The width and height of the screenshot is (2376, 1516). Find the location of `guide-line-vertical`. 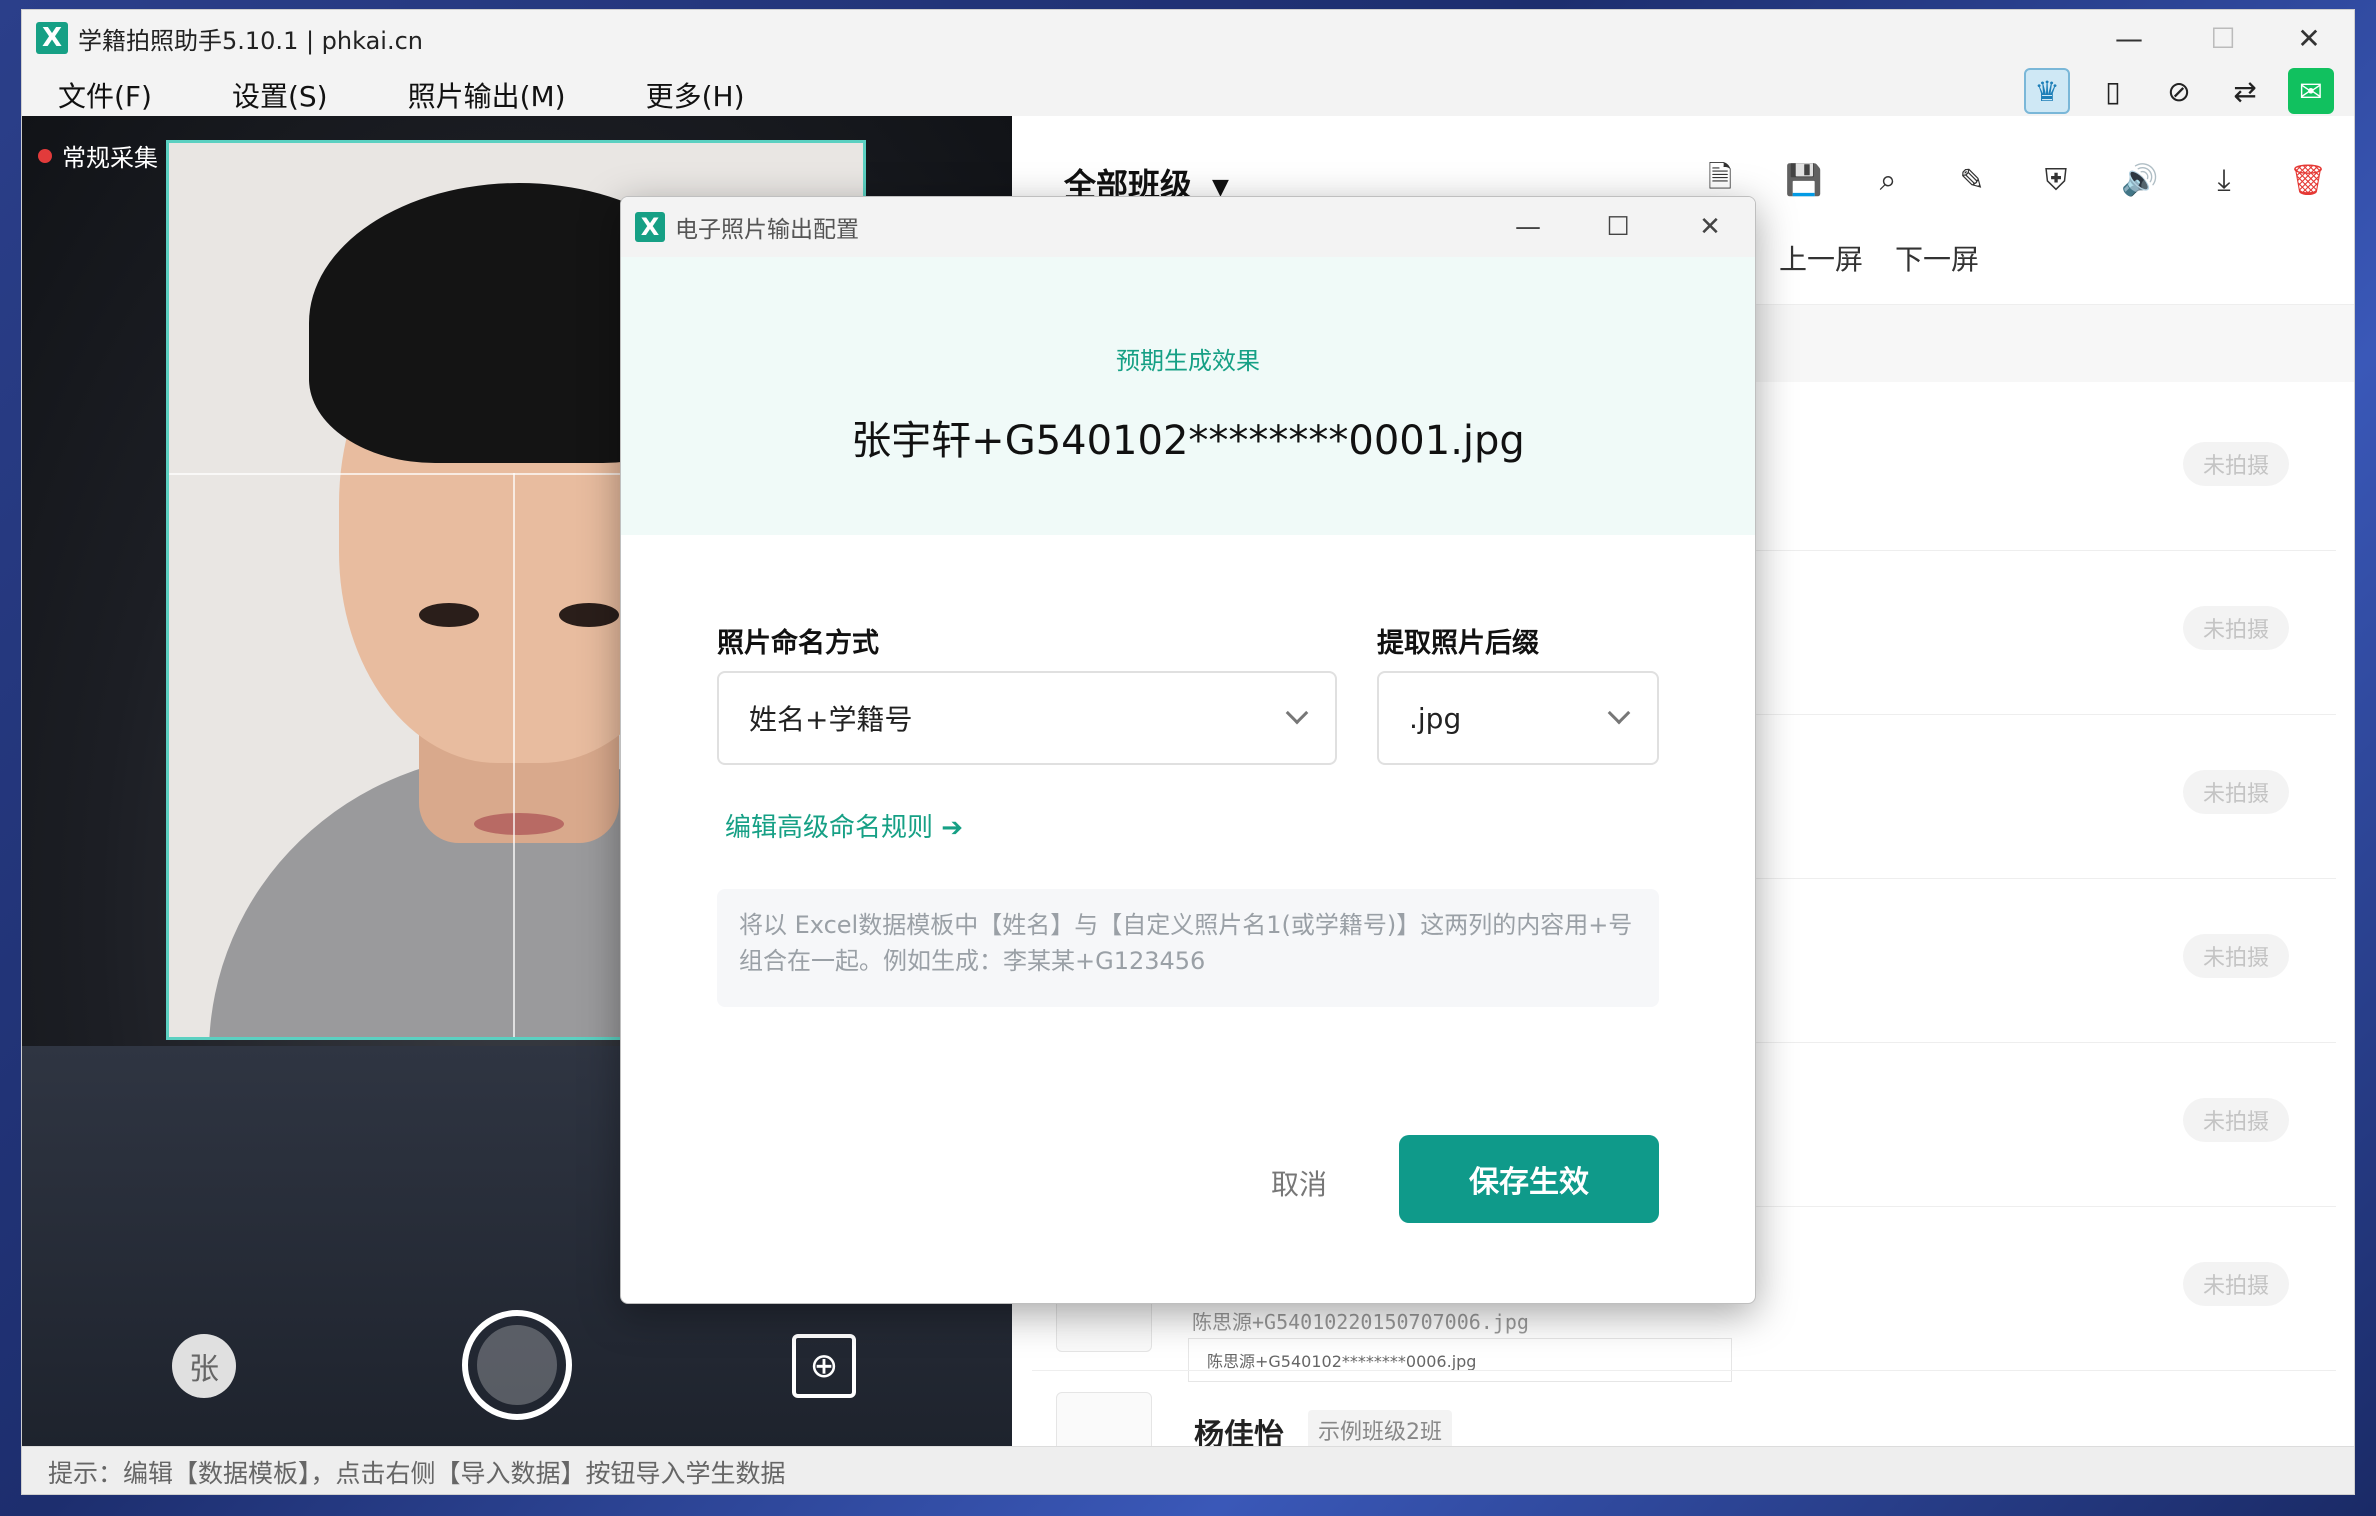

guide-line-vertical is located at coordinates (514, 755).